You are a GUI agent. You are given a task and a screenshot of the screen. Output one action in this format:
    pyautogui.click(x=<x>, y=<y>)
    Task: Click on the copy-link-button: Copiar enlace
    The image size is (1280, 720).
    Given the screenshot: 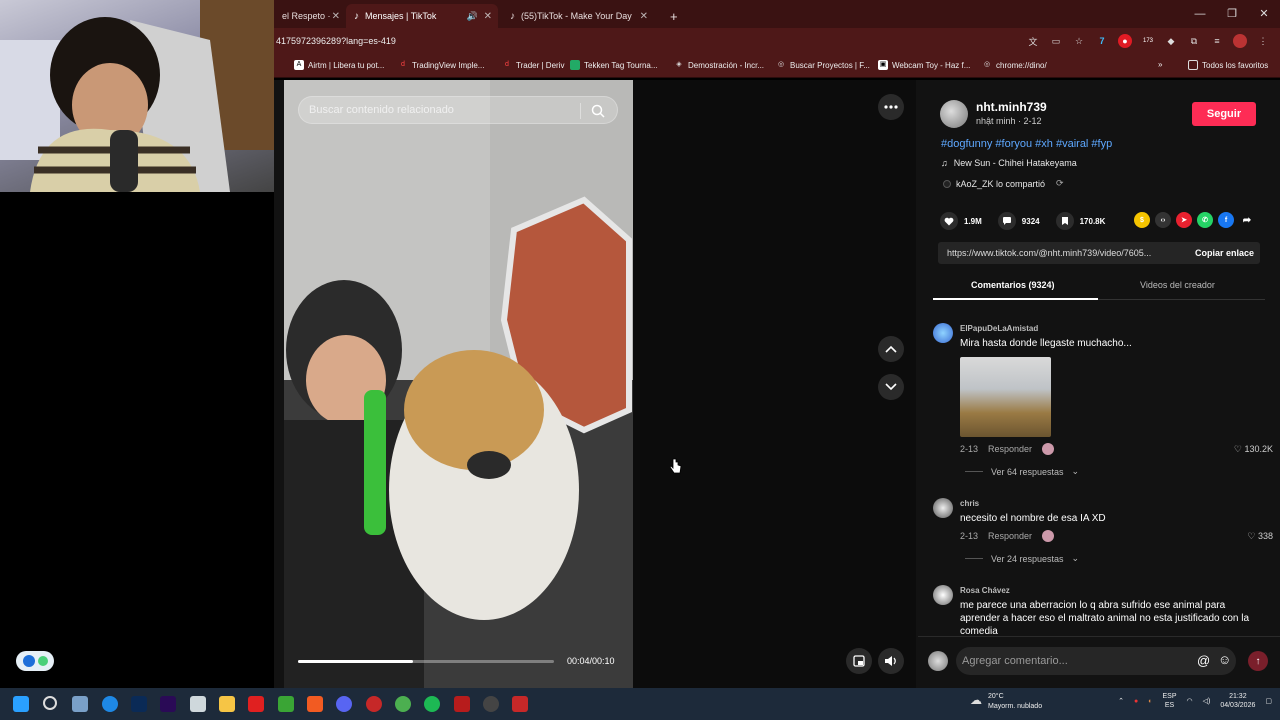 What is the action you would take?
    pyautogui.click(x=1224, y=253)
    